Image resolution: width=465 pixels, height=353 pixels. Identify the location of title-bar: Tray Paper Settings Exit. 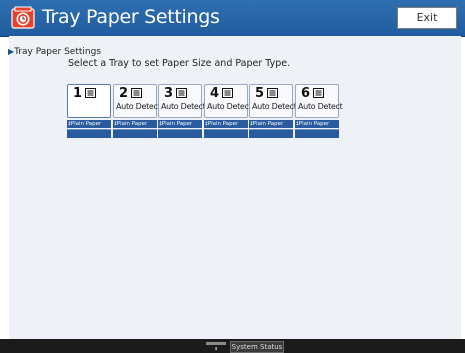
(232, 18).